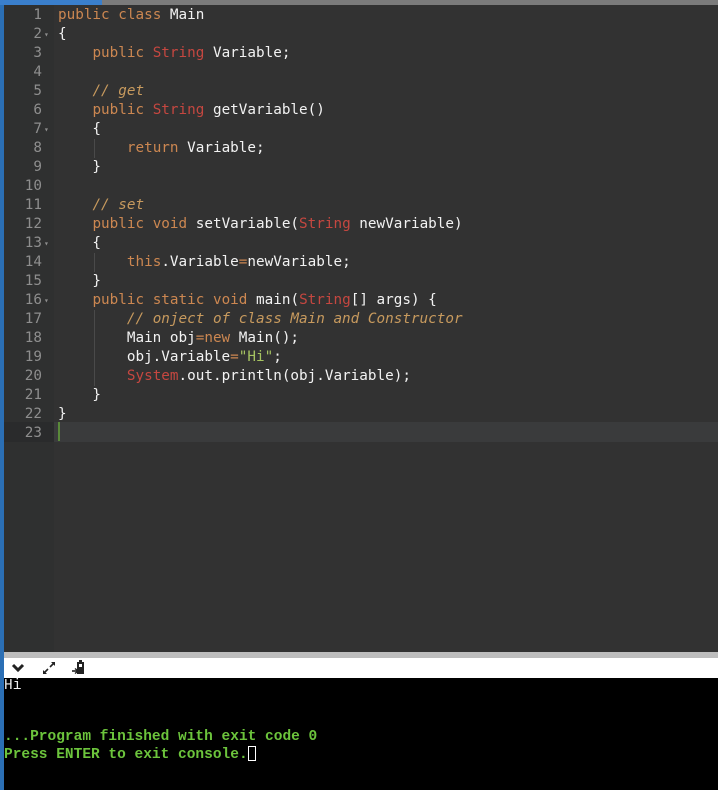 This screenshot has width=718, height=790. What do you see at coordinates (361, 72) in the screenshot?
I see `code-line: 4` at bounding box center [361, 72].